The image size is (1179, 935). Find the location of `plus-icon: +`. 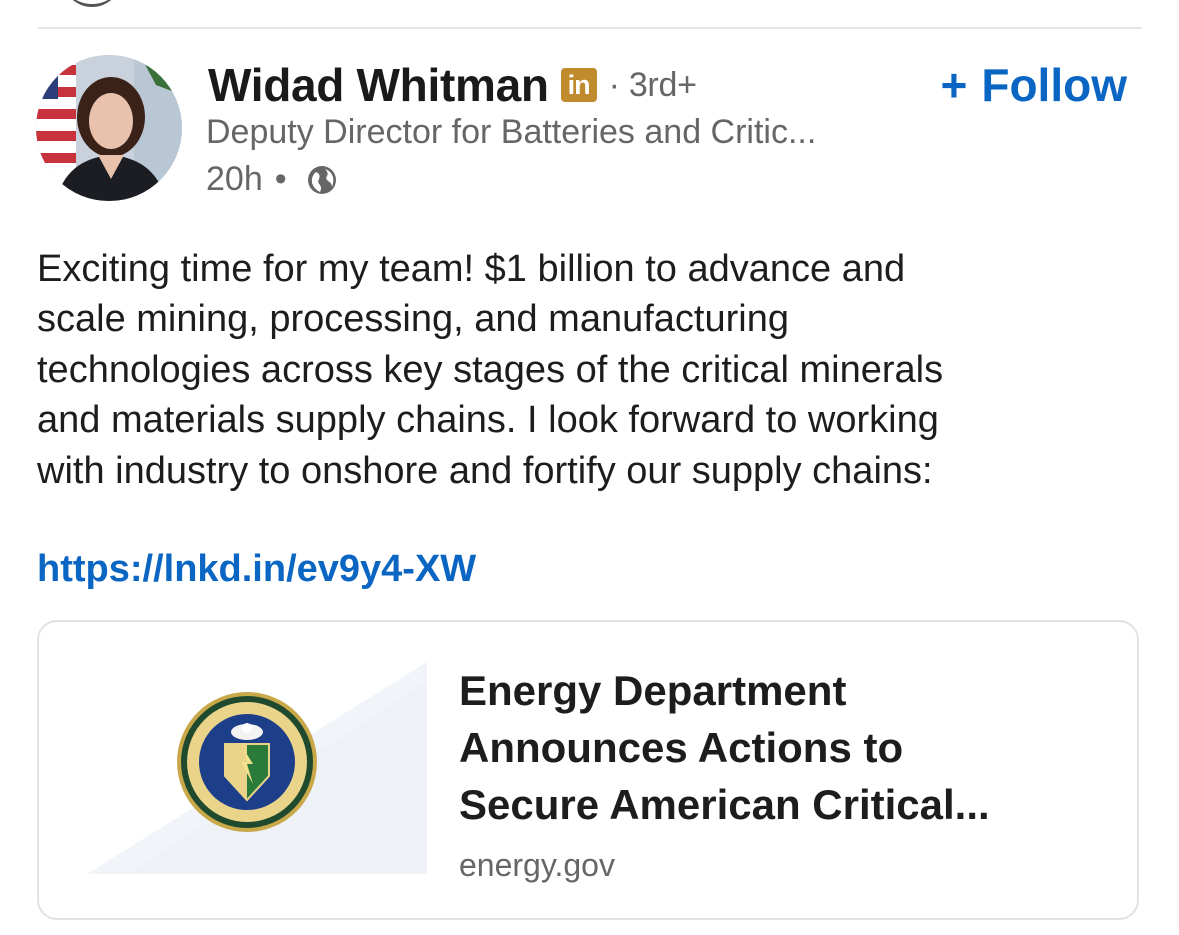

plus-icon: + is located at coordinates (954, 85).